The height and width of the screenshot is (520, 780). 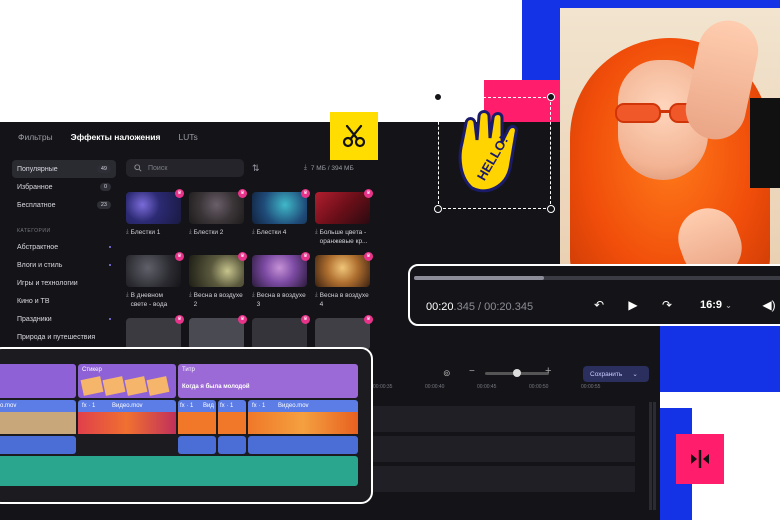 I want to click on tab-filters: Фильтры, so click(x=35, y=137).